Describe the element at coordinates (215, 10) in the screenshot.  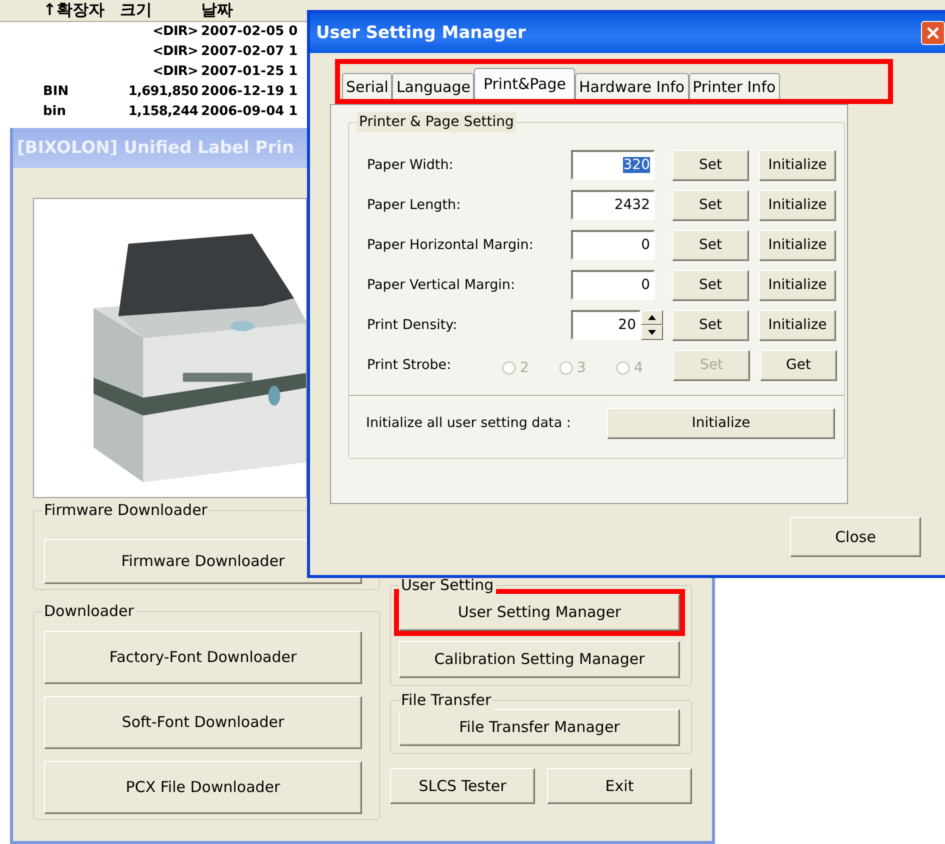
I see `column-header: 날짜` at that location.